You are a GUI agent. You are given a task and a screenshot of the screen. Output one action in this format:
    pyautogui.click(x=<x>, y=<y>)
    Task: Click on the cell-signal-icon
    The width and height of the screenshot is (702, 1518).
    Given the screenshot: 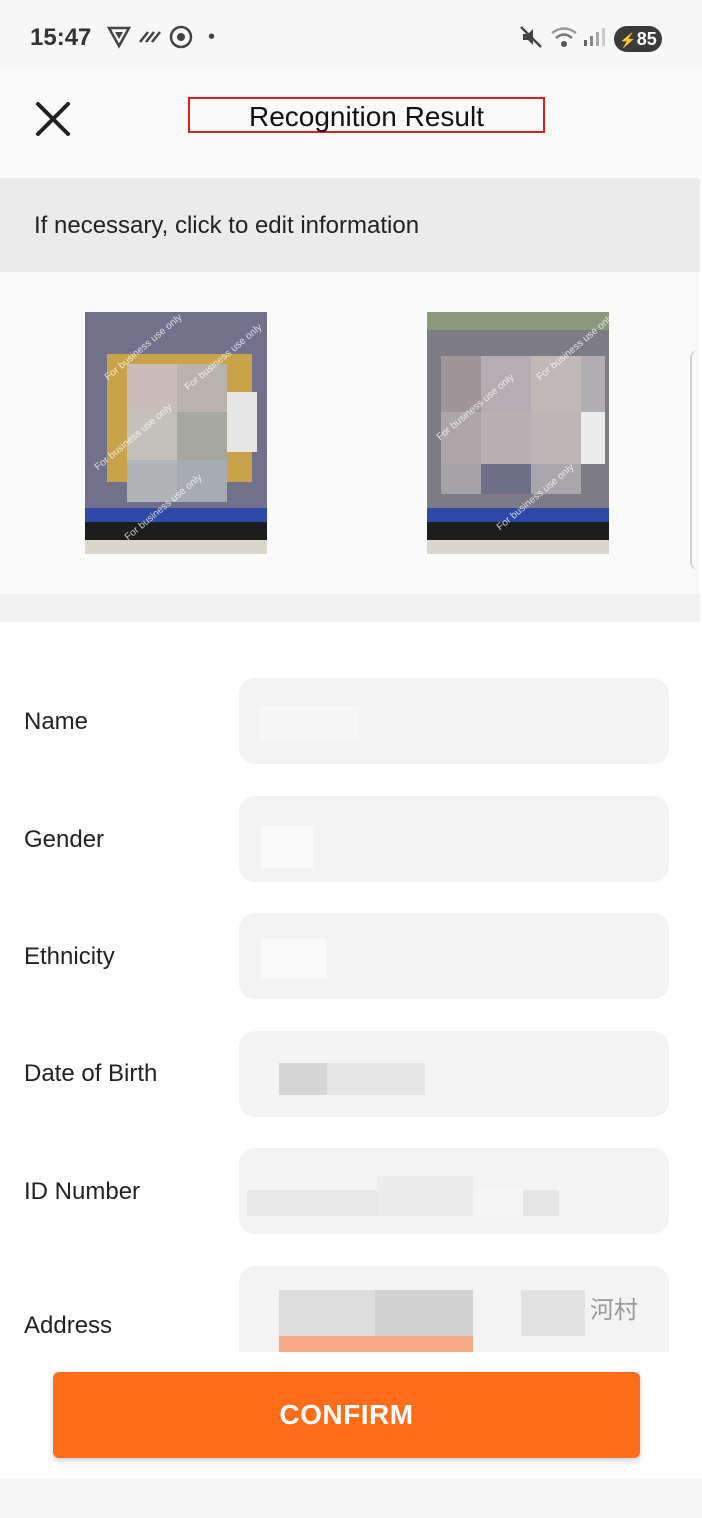 What is the action you would take?
    pyautogui.click(x=594, y=41)
    